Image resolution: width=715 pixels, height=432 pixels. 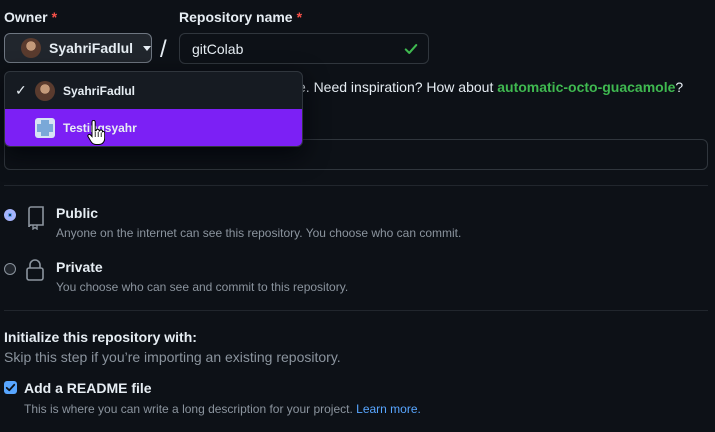 What do you see at coordinates (679, 87) in the screenshot?
I see `inspiration-suffix: ?` at bounding box center [679, 87].